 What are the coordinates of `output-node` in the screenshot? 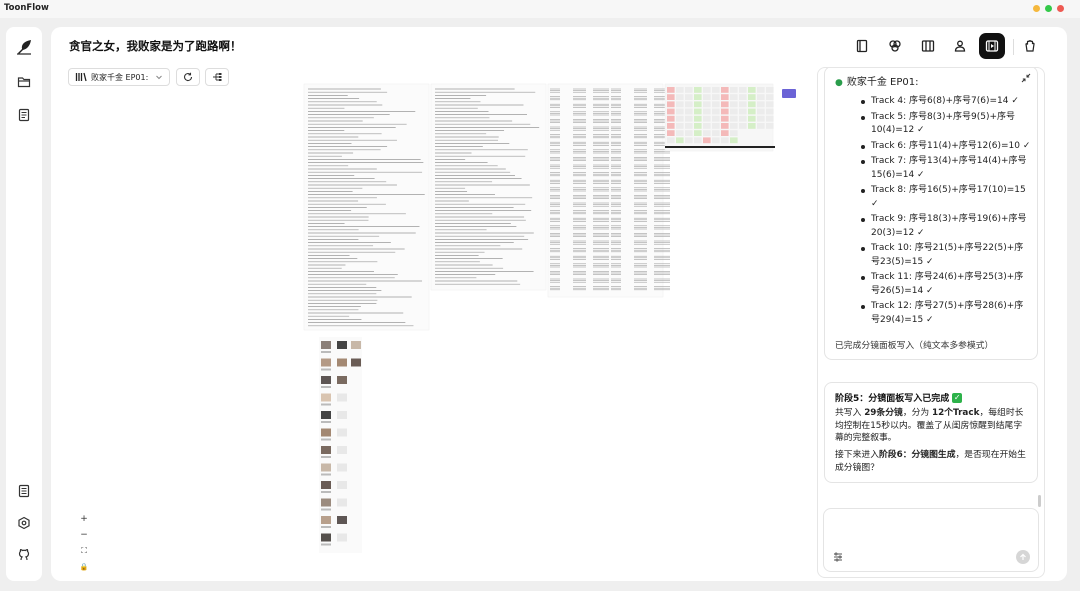 It's located at (789, 93).